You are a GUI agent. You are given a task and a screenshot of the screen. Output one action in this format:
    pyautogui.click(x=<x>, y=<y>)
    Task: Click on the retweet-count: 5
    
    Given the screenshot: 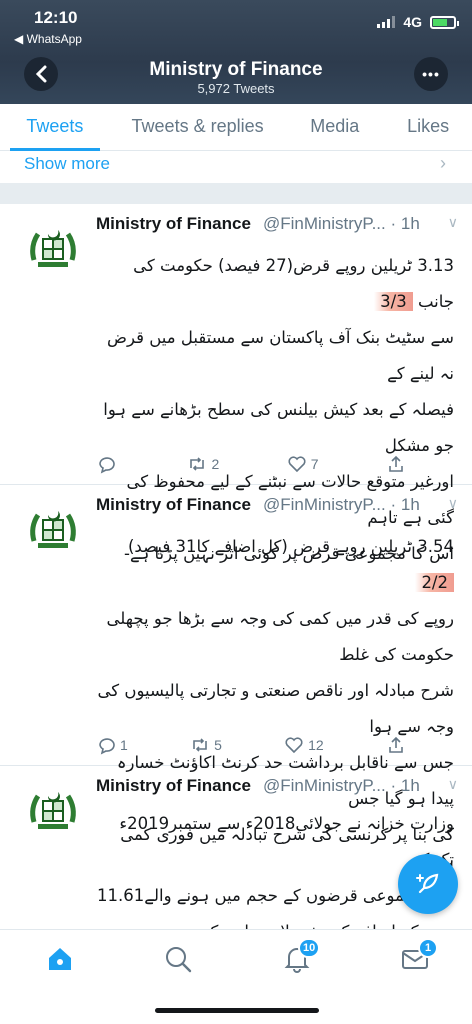 What is the action you would take?
    pyautogui.click(x=218, y=745)
    